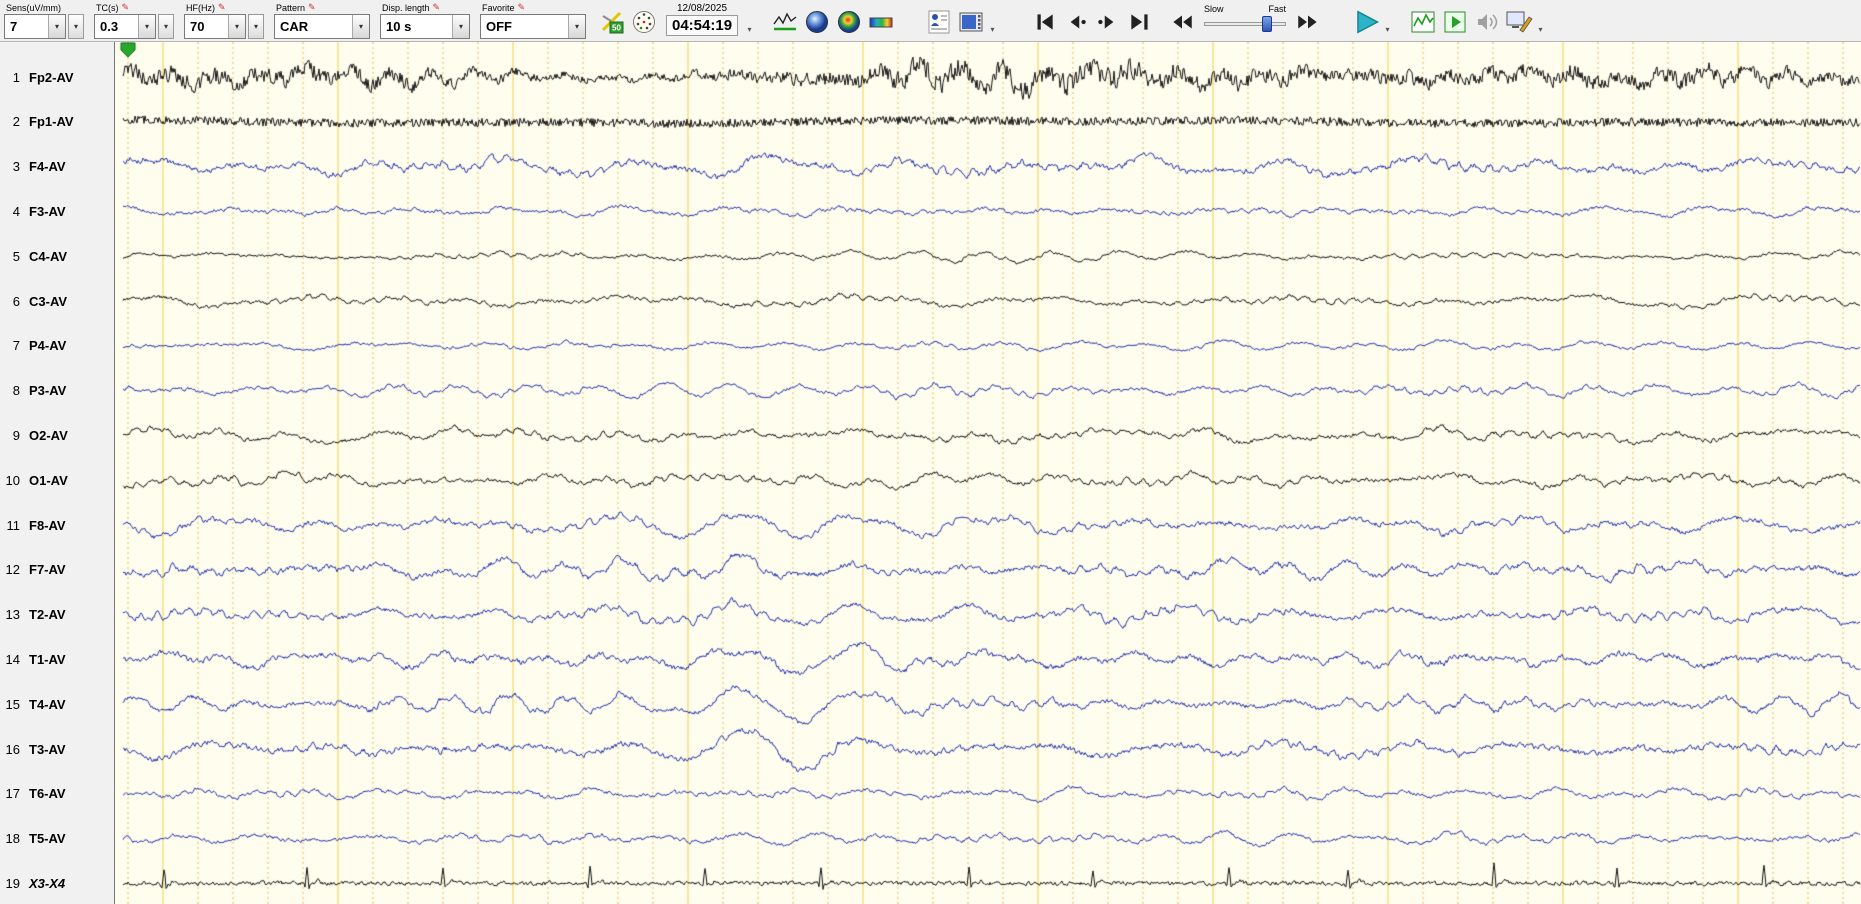  Describe the element at coordinates (294, 26) in the screenshot. I see `pattern-value: CAR` at that location.